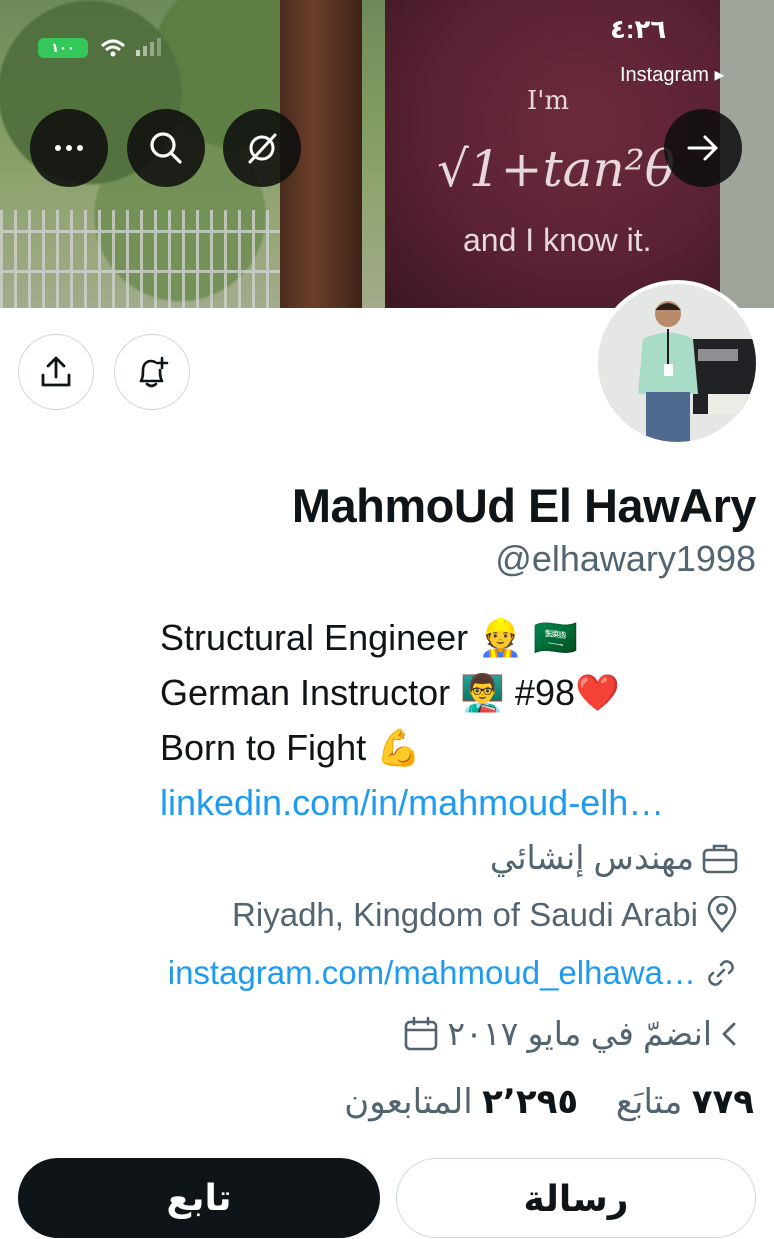 This screenshot has height=1239, width=774. What do you see at coordinates (722, 1102) in the screenshot?
I see `following-count: ٧٧٩` at bounding box center [722, 1102].